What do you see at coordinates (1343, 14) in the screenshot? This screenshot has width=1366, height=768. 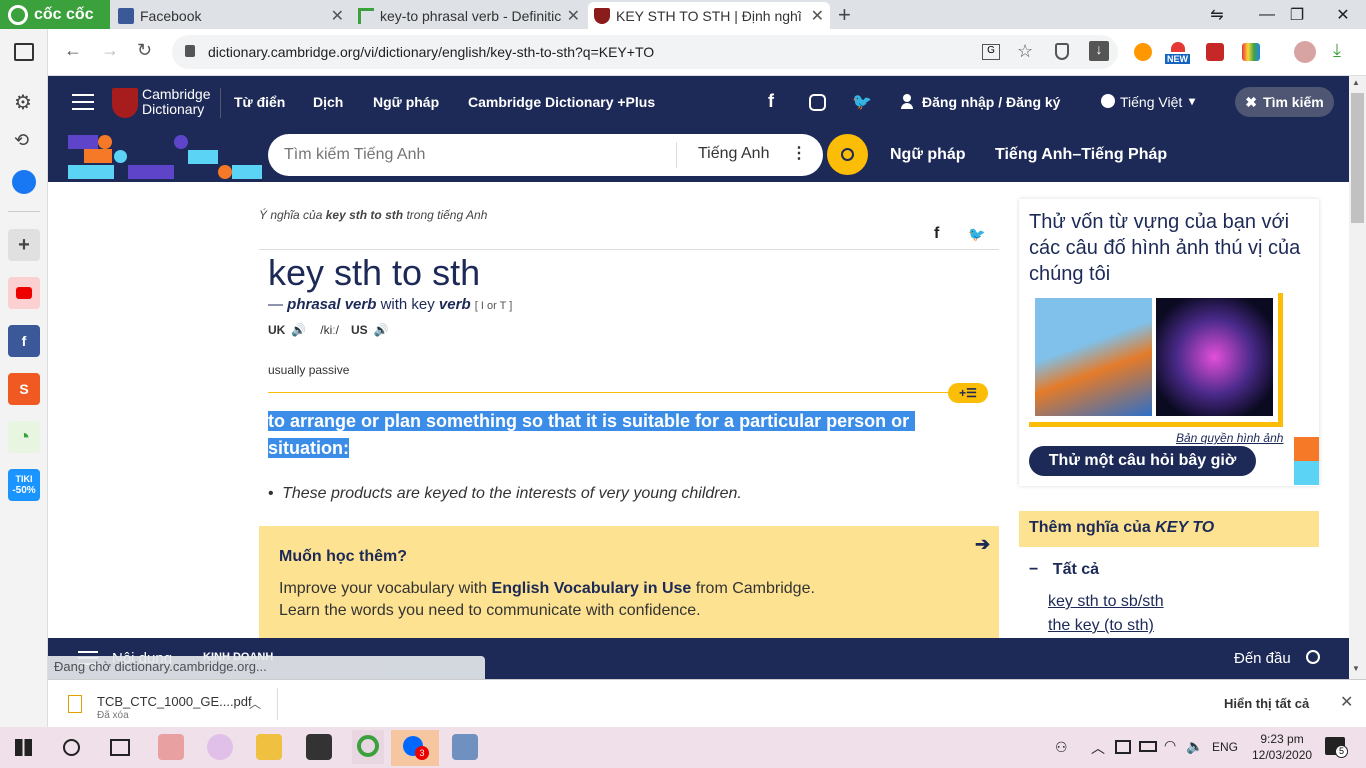 I see `close-window-icon: ✕` at bounding box center [1343, 14].